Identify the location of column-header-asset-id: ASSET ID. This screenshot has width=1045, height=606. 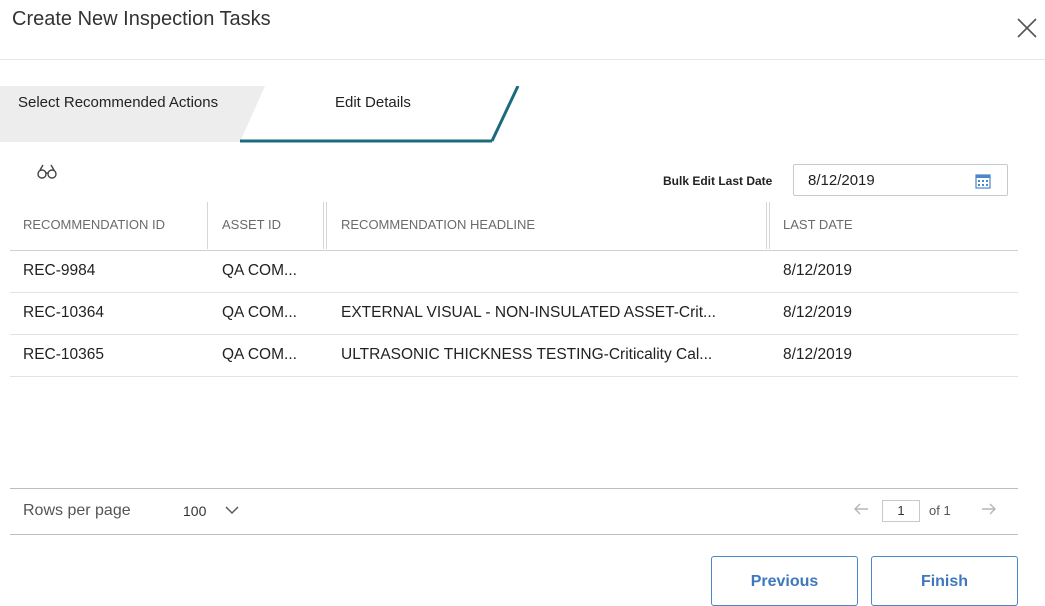
(251, 224).